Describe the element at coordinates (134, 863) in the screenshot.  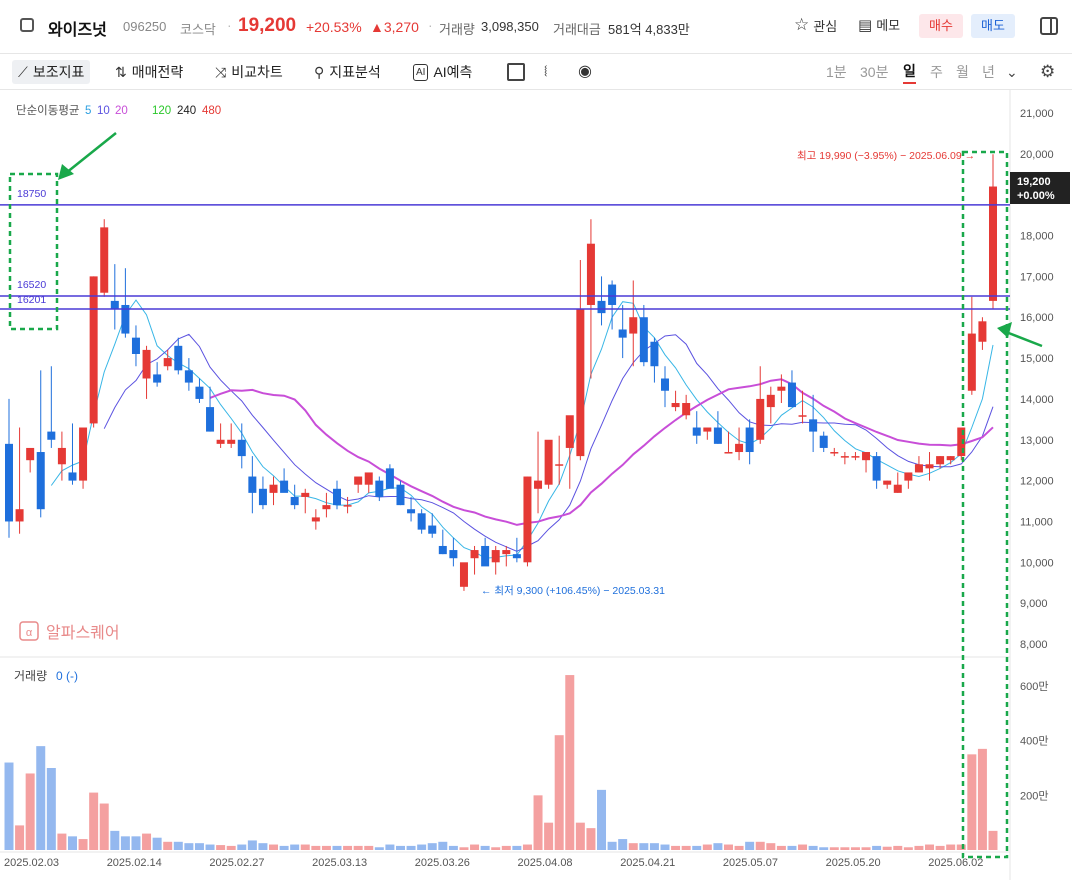
I see `date-tick: 2025.02.14` at that location.